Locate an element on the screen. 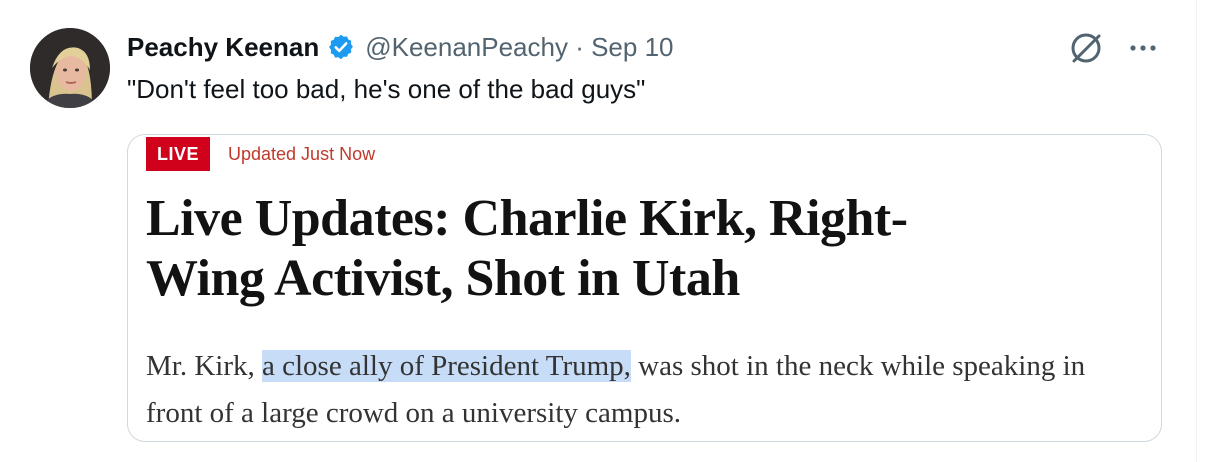 Image resolution: width=1226 pixels, height=462 pixels. avatar-image is located at coordinates (70, 68).